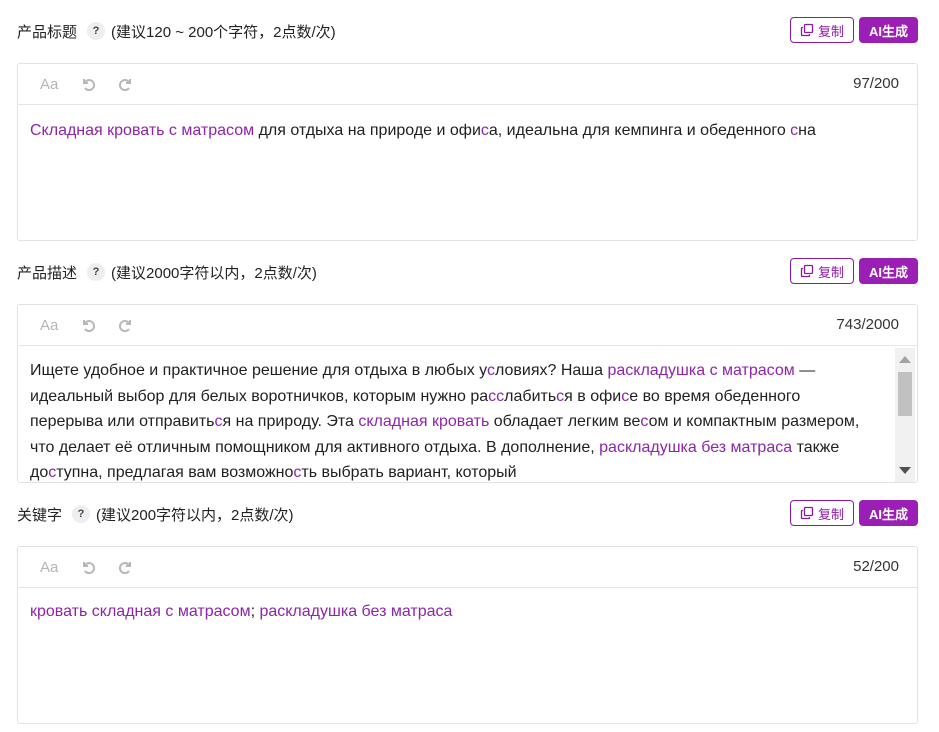 Image resolution: width=939 pixels, height=732 pixels. Describe the element at coordinates (639, 130) in the screenshot. I see `text-segment: а, идеальна для кемпинга и обеденного` at that location.